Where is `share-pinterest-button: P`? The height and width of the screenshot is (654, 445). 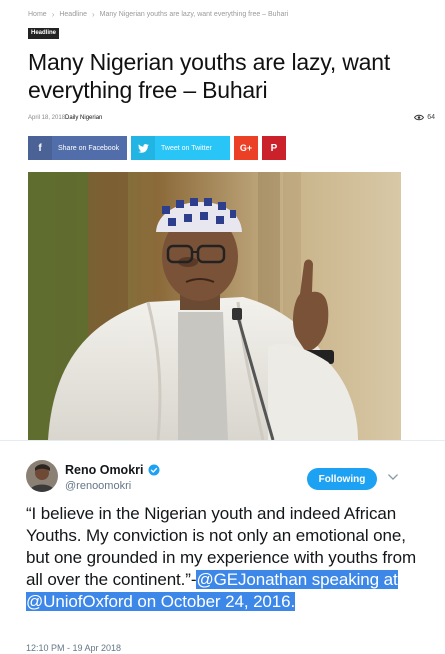
share-pinterest-button: P is located at coordinates (274, 148).